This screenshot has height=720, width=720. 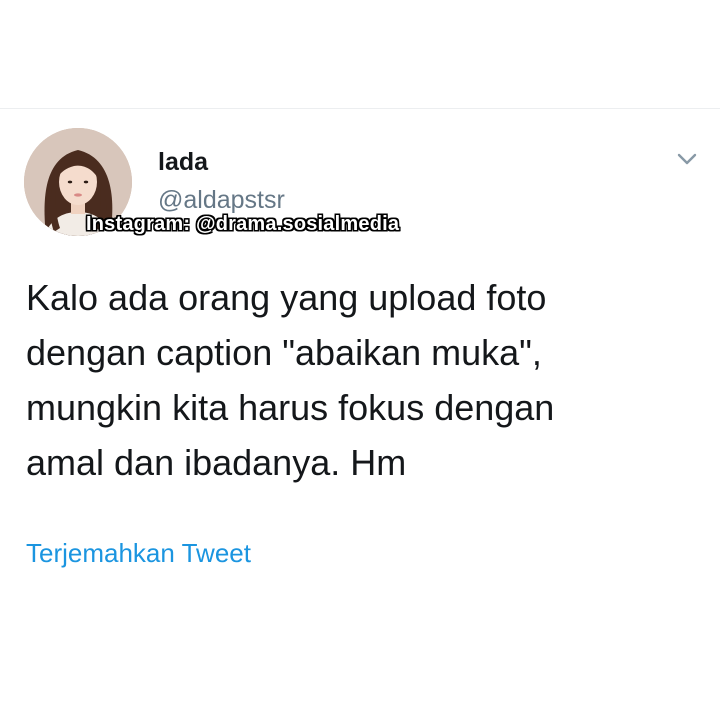 I want to click on top-divider, so click(x=360, y=108).